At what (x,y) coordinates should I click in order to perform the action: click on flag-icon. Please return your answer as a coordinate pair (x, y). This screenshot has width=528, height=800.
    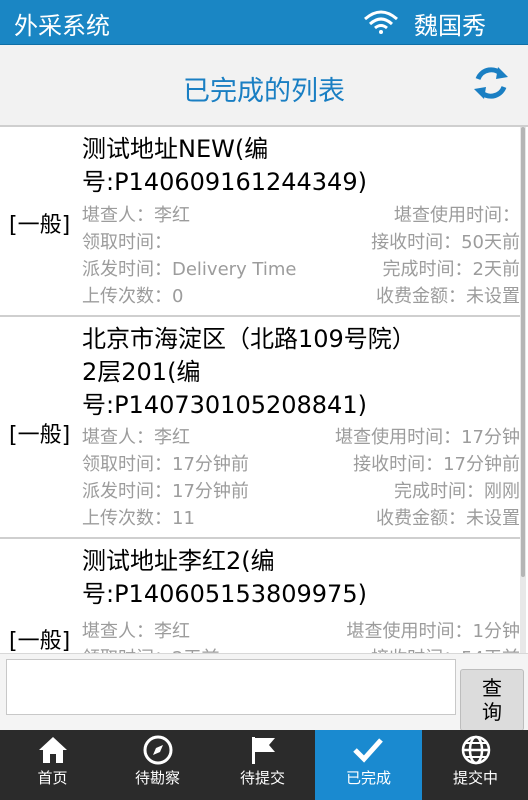
    Looking at the image, I should click on (263, 750).